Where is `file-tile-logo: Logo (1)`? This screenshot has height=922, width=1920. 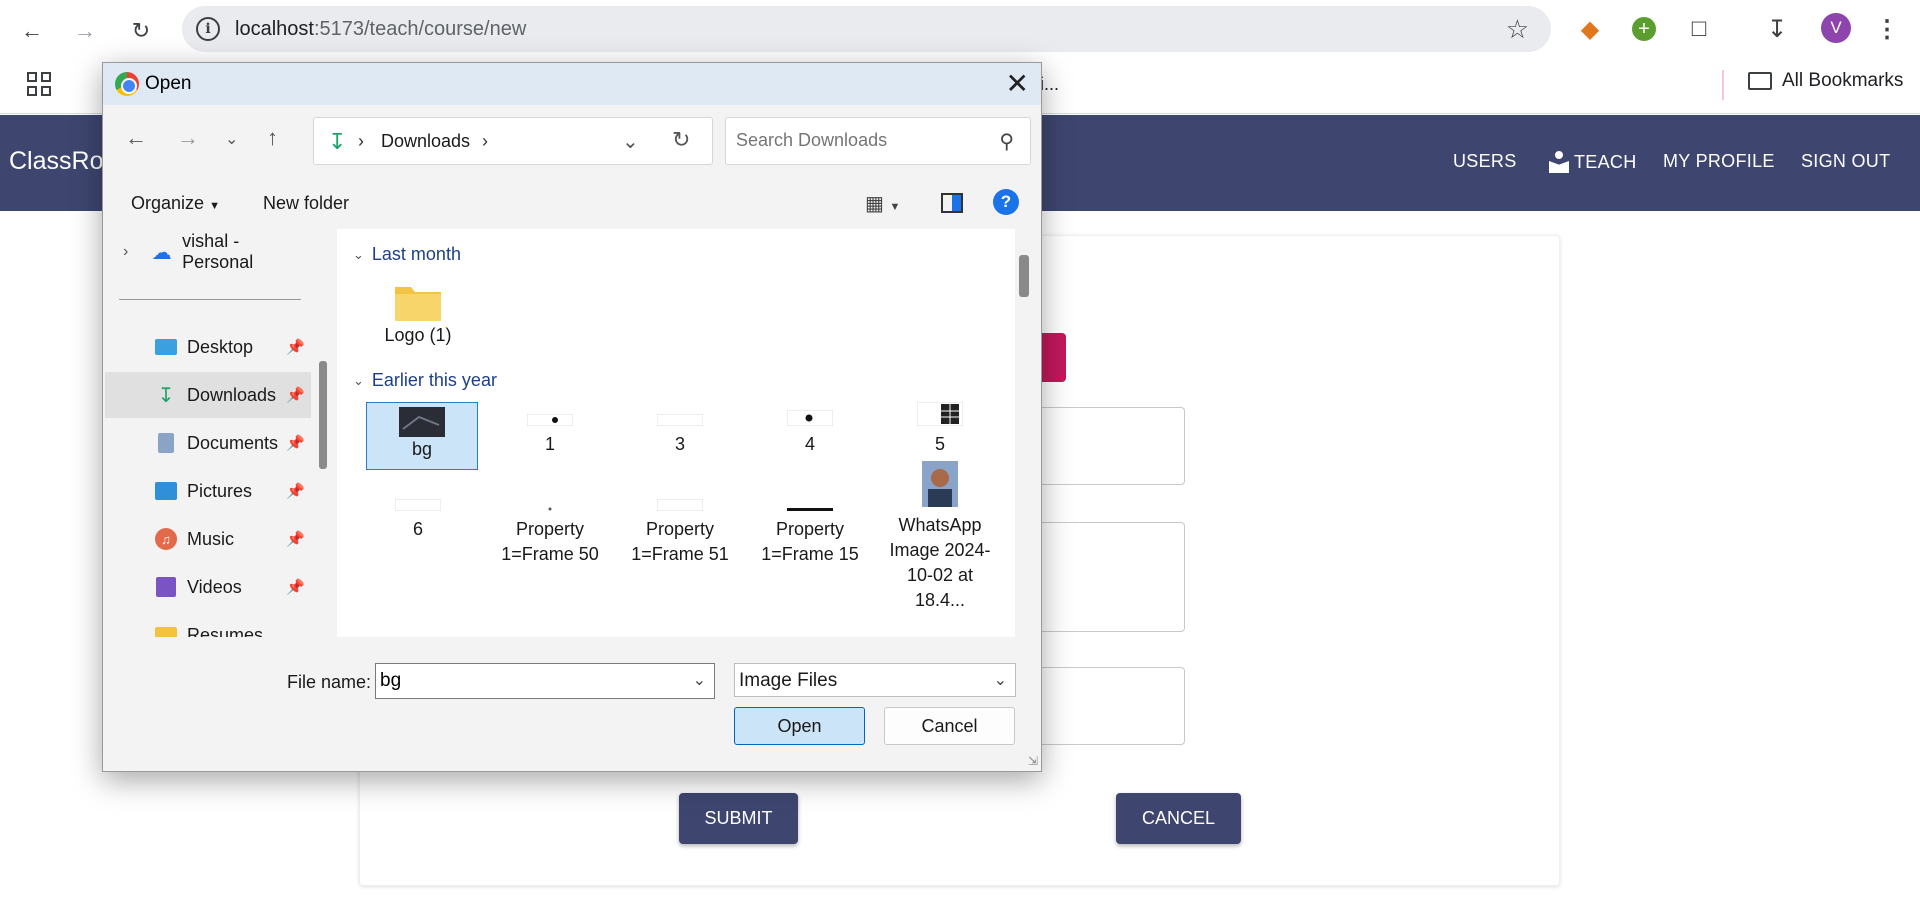 file-tile-logo: Logo (1) is located at coordinates (418, 314).